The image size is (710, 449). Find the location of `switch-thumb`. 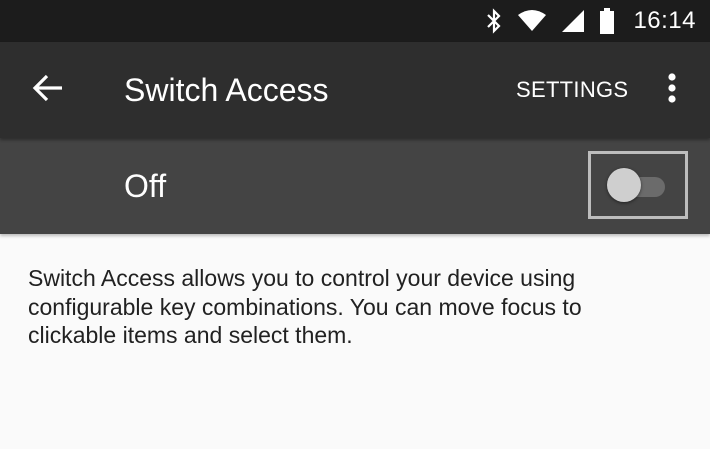

switch-thumb is located at coordinates (624, 185).